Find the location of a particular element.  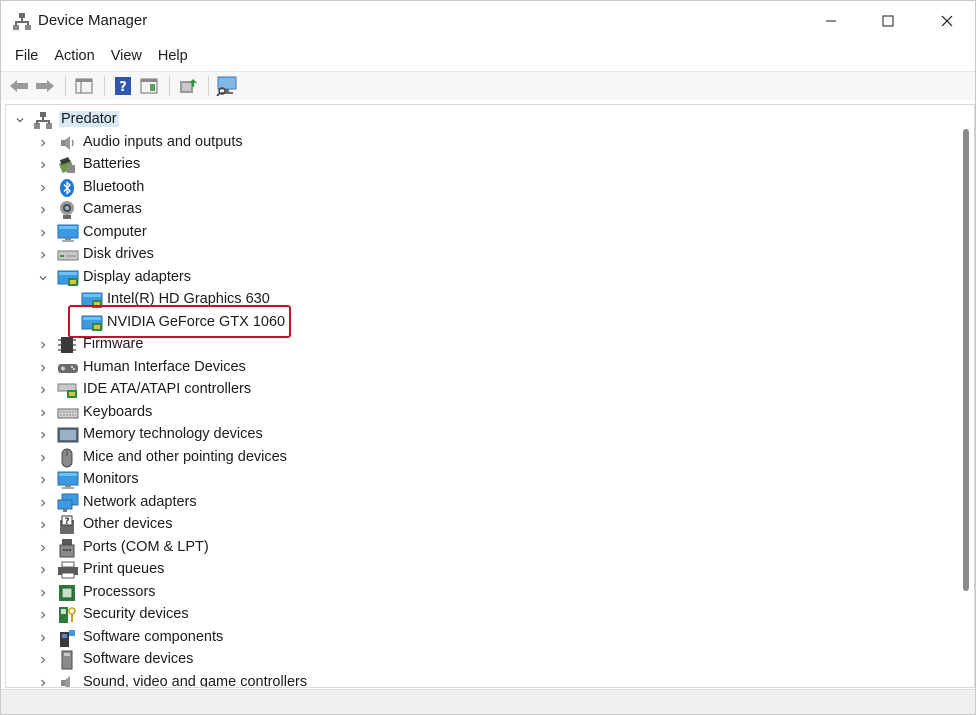

tree-item-label: Human Interface Devices is located at coordinates (164, 367).